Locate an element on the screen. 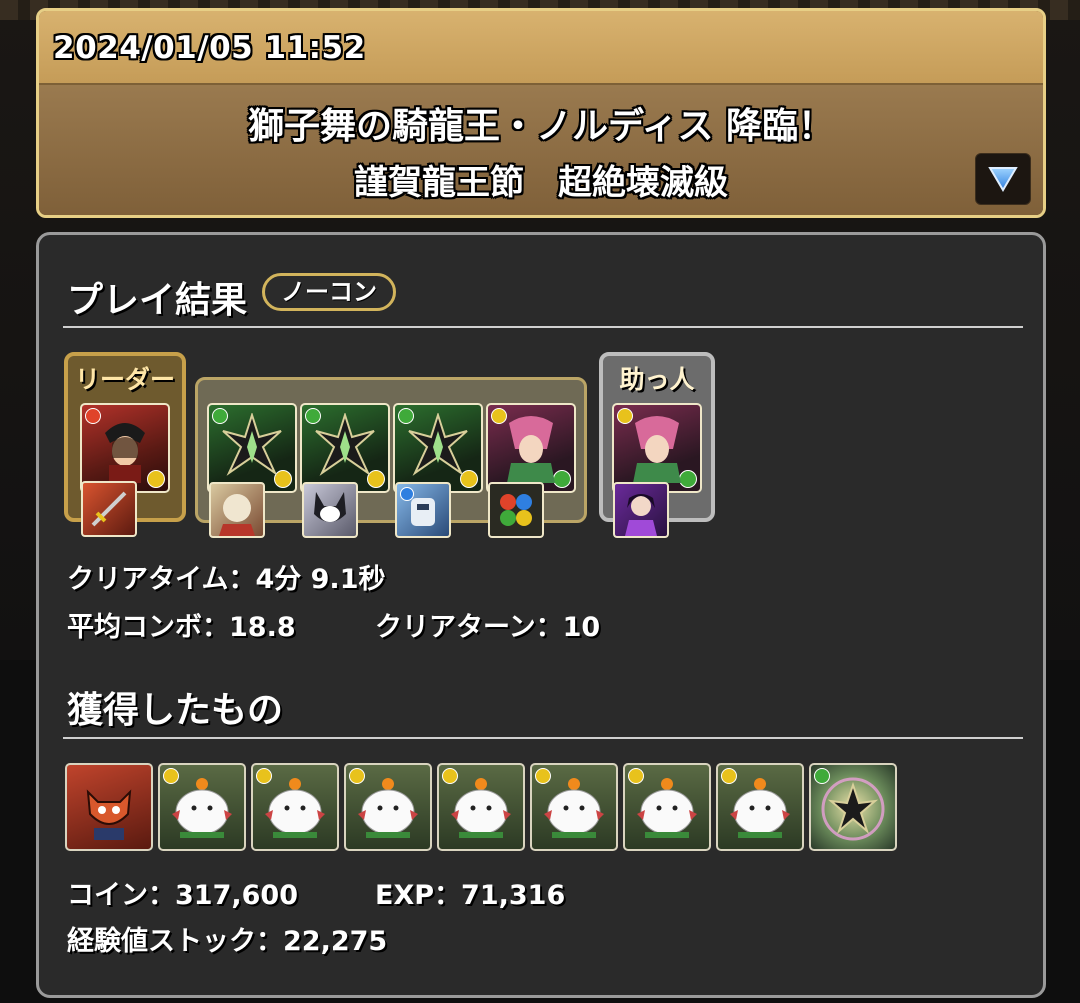 Image resolution: width=1080 pixels, height=1003 pixels. average-combo: 平均コンボ：18.8 is located at coordinates (181, 627).